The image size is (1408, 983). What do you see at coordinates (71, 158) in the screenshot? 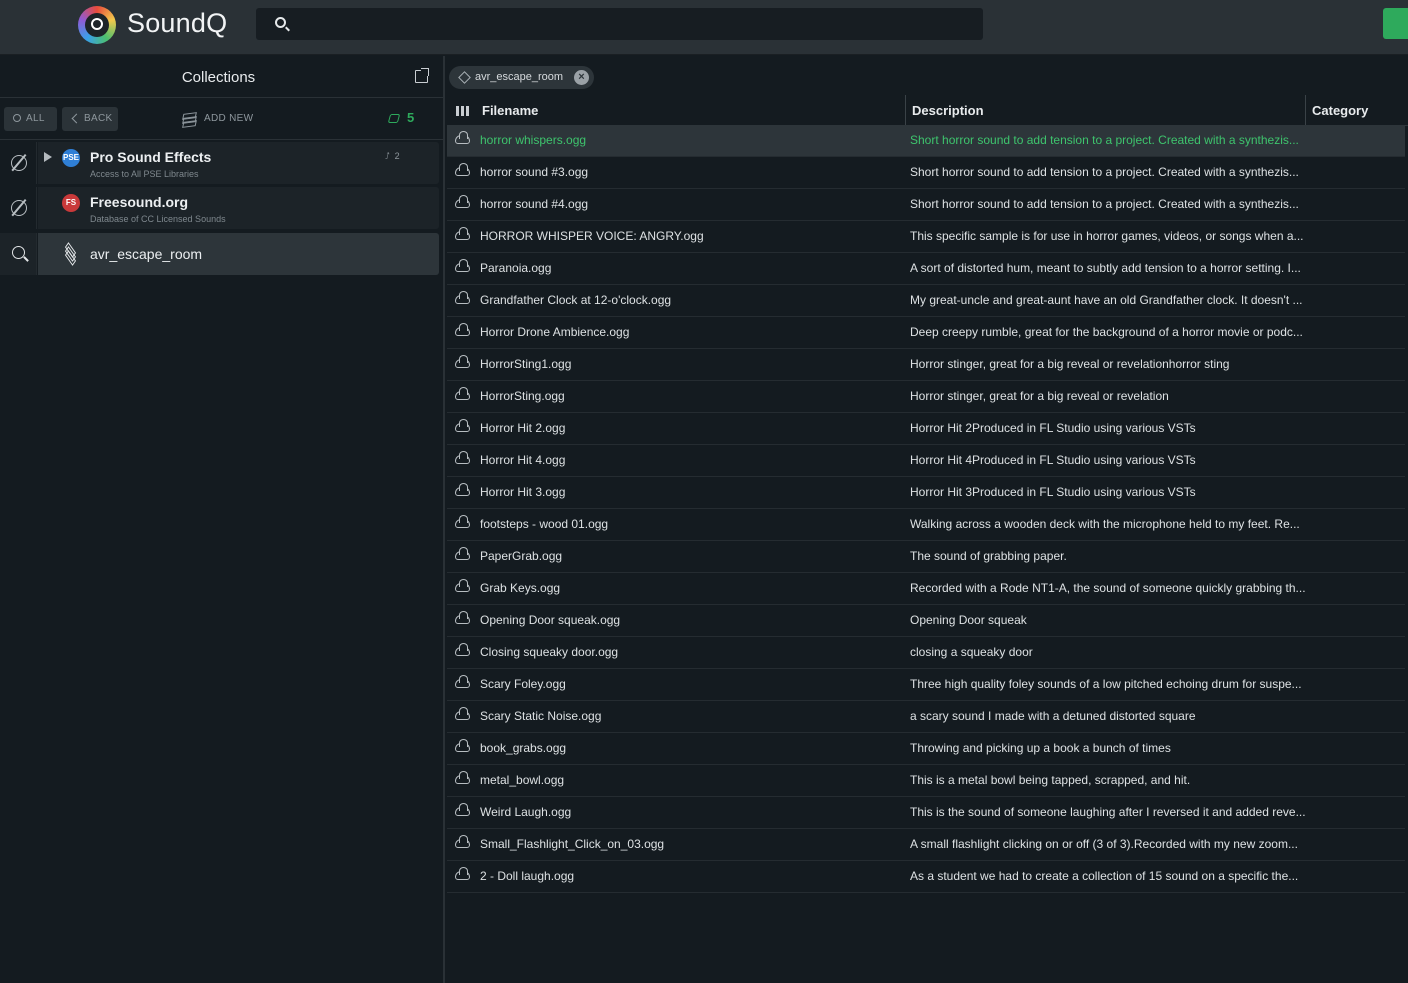
I see `pse-logo-icon: PSE` at bounding box center [71, 158].